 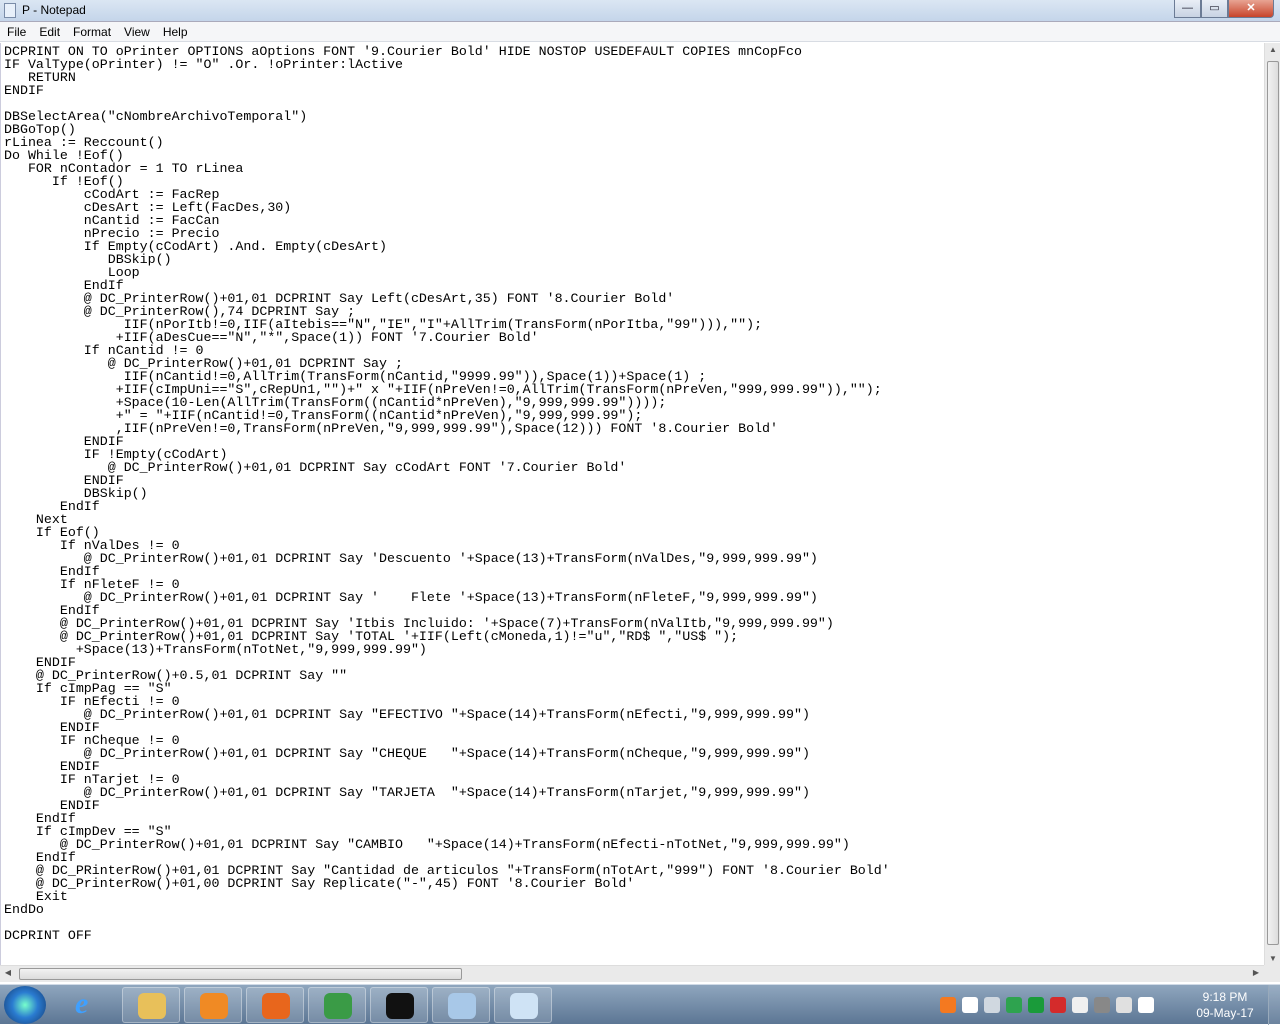 I want to click on paint-icon, so click(x=462, y=1006).